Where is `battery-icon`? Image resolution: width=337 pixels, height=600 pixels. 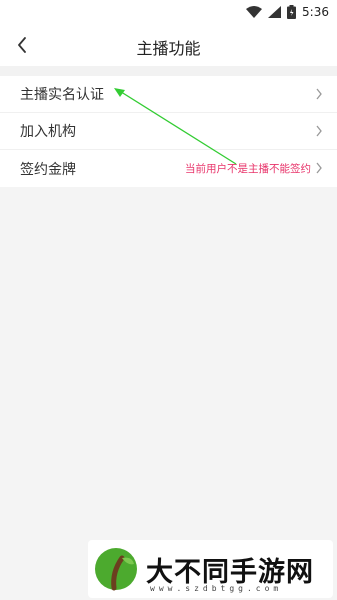
battery-icon is located at coordinates (292, 12).